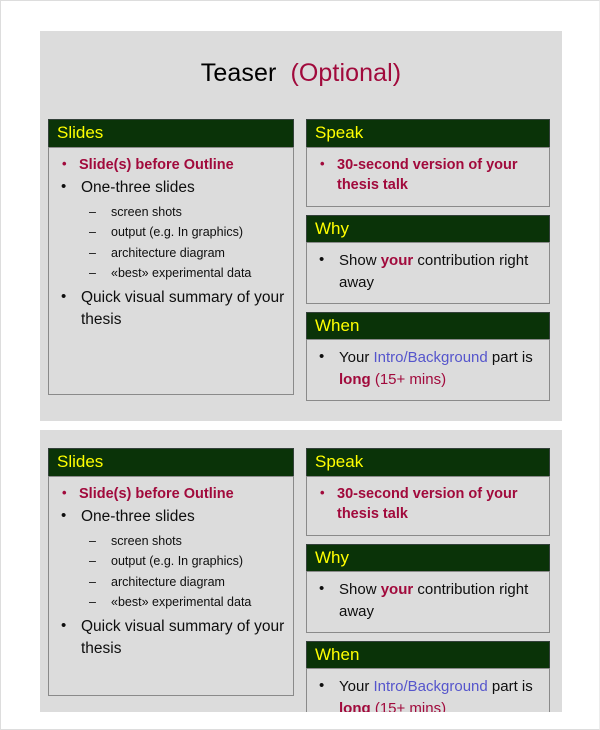 This screenshot has width=600, height=730. I want to click on slide-title: Teaser (Optional), so click(301, 59).